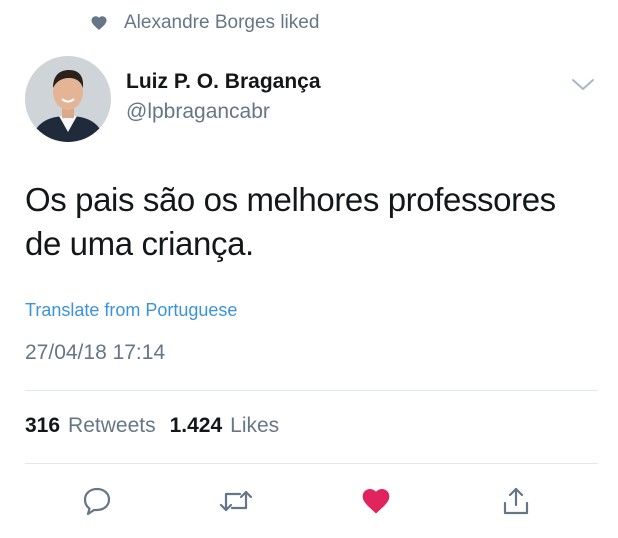  I want to click on retweet-arrows-icon, so click(236, 501).